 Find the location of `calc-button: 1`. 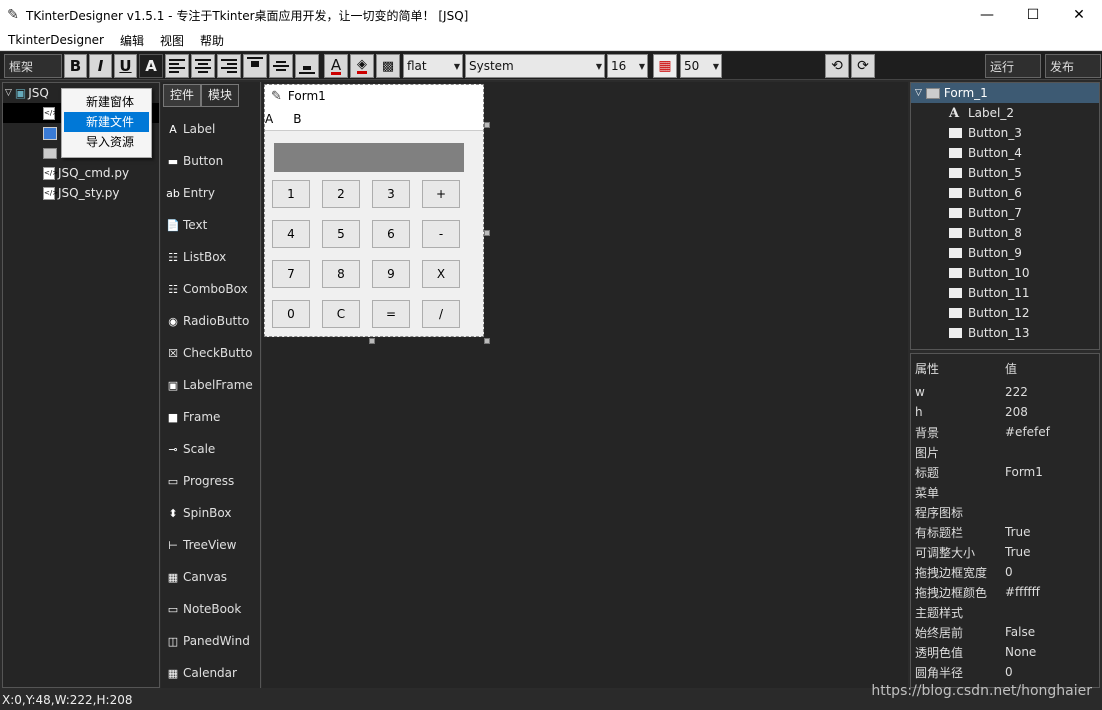

calc-button: 1 is located at coordinates (291, 194).